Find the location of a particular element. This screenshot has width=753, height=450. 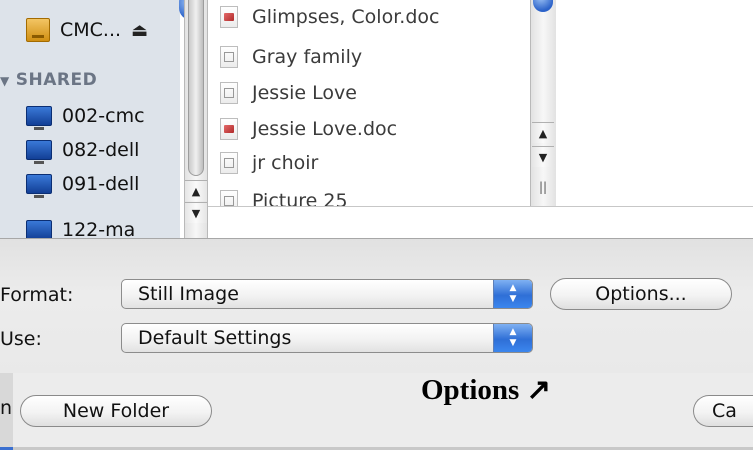

cut-off-label: n is located at coordinates (6, 408).